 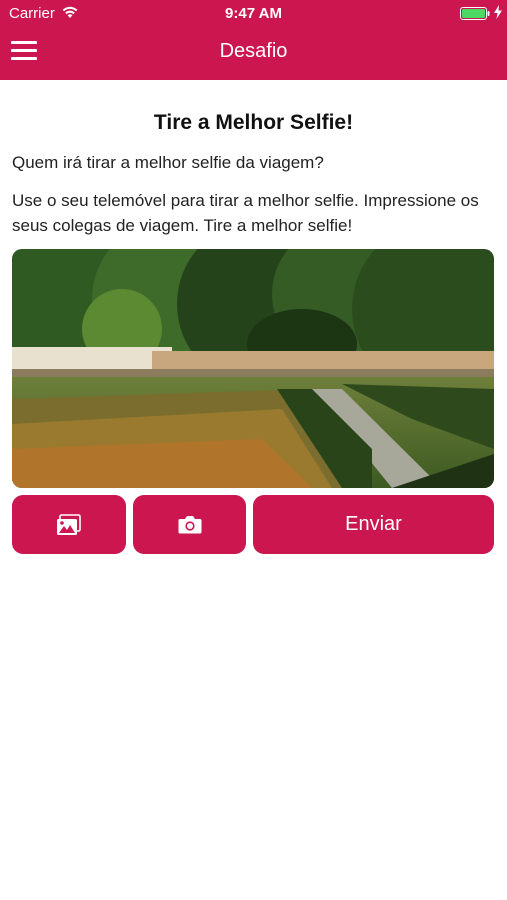 I want to click on nav-title: Desafio, so click(x=253, y=51).